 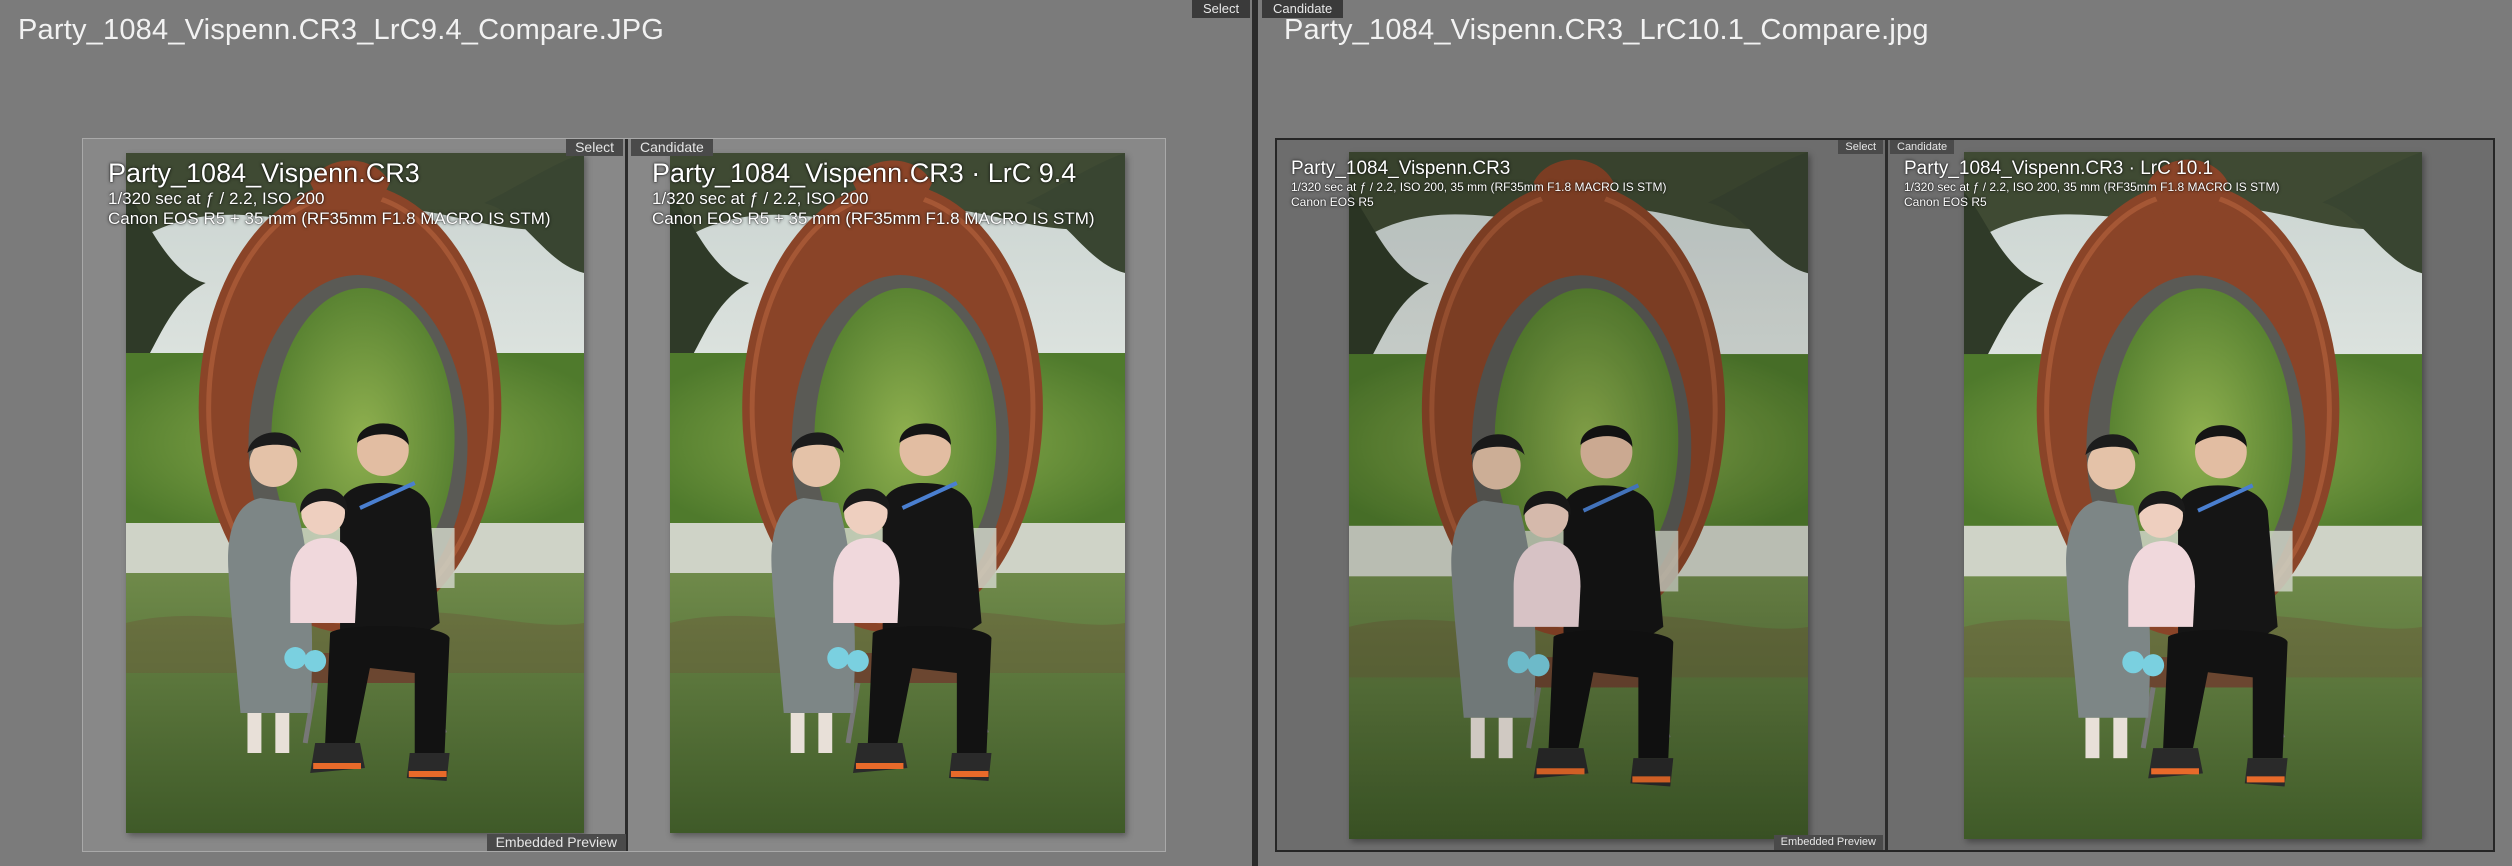 I want to click on select-photo-small, so click(x=1578, y=495).